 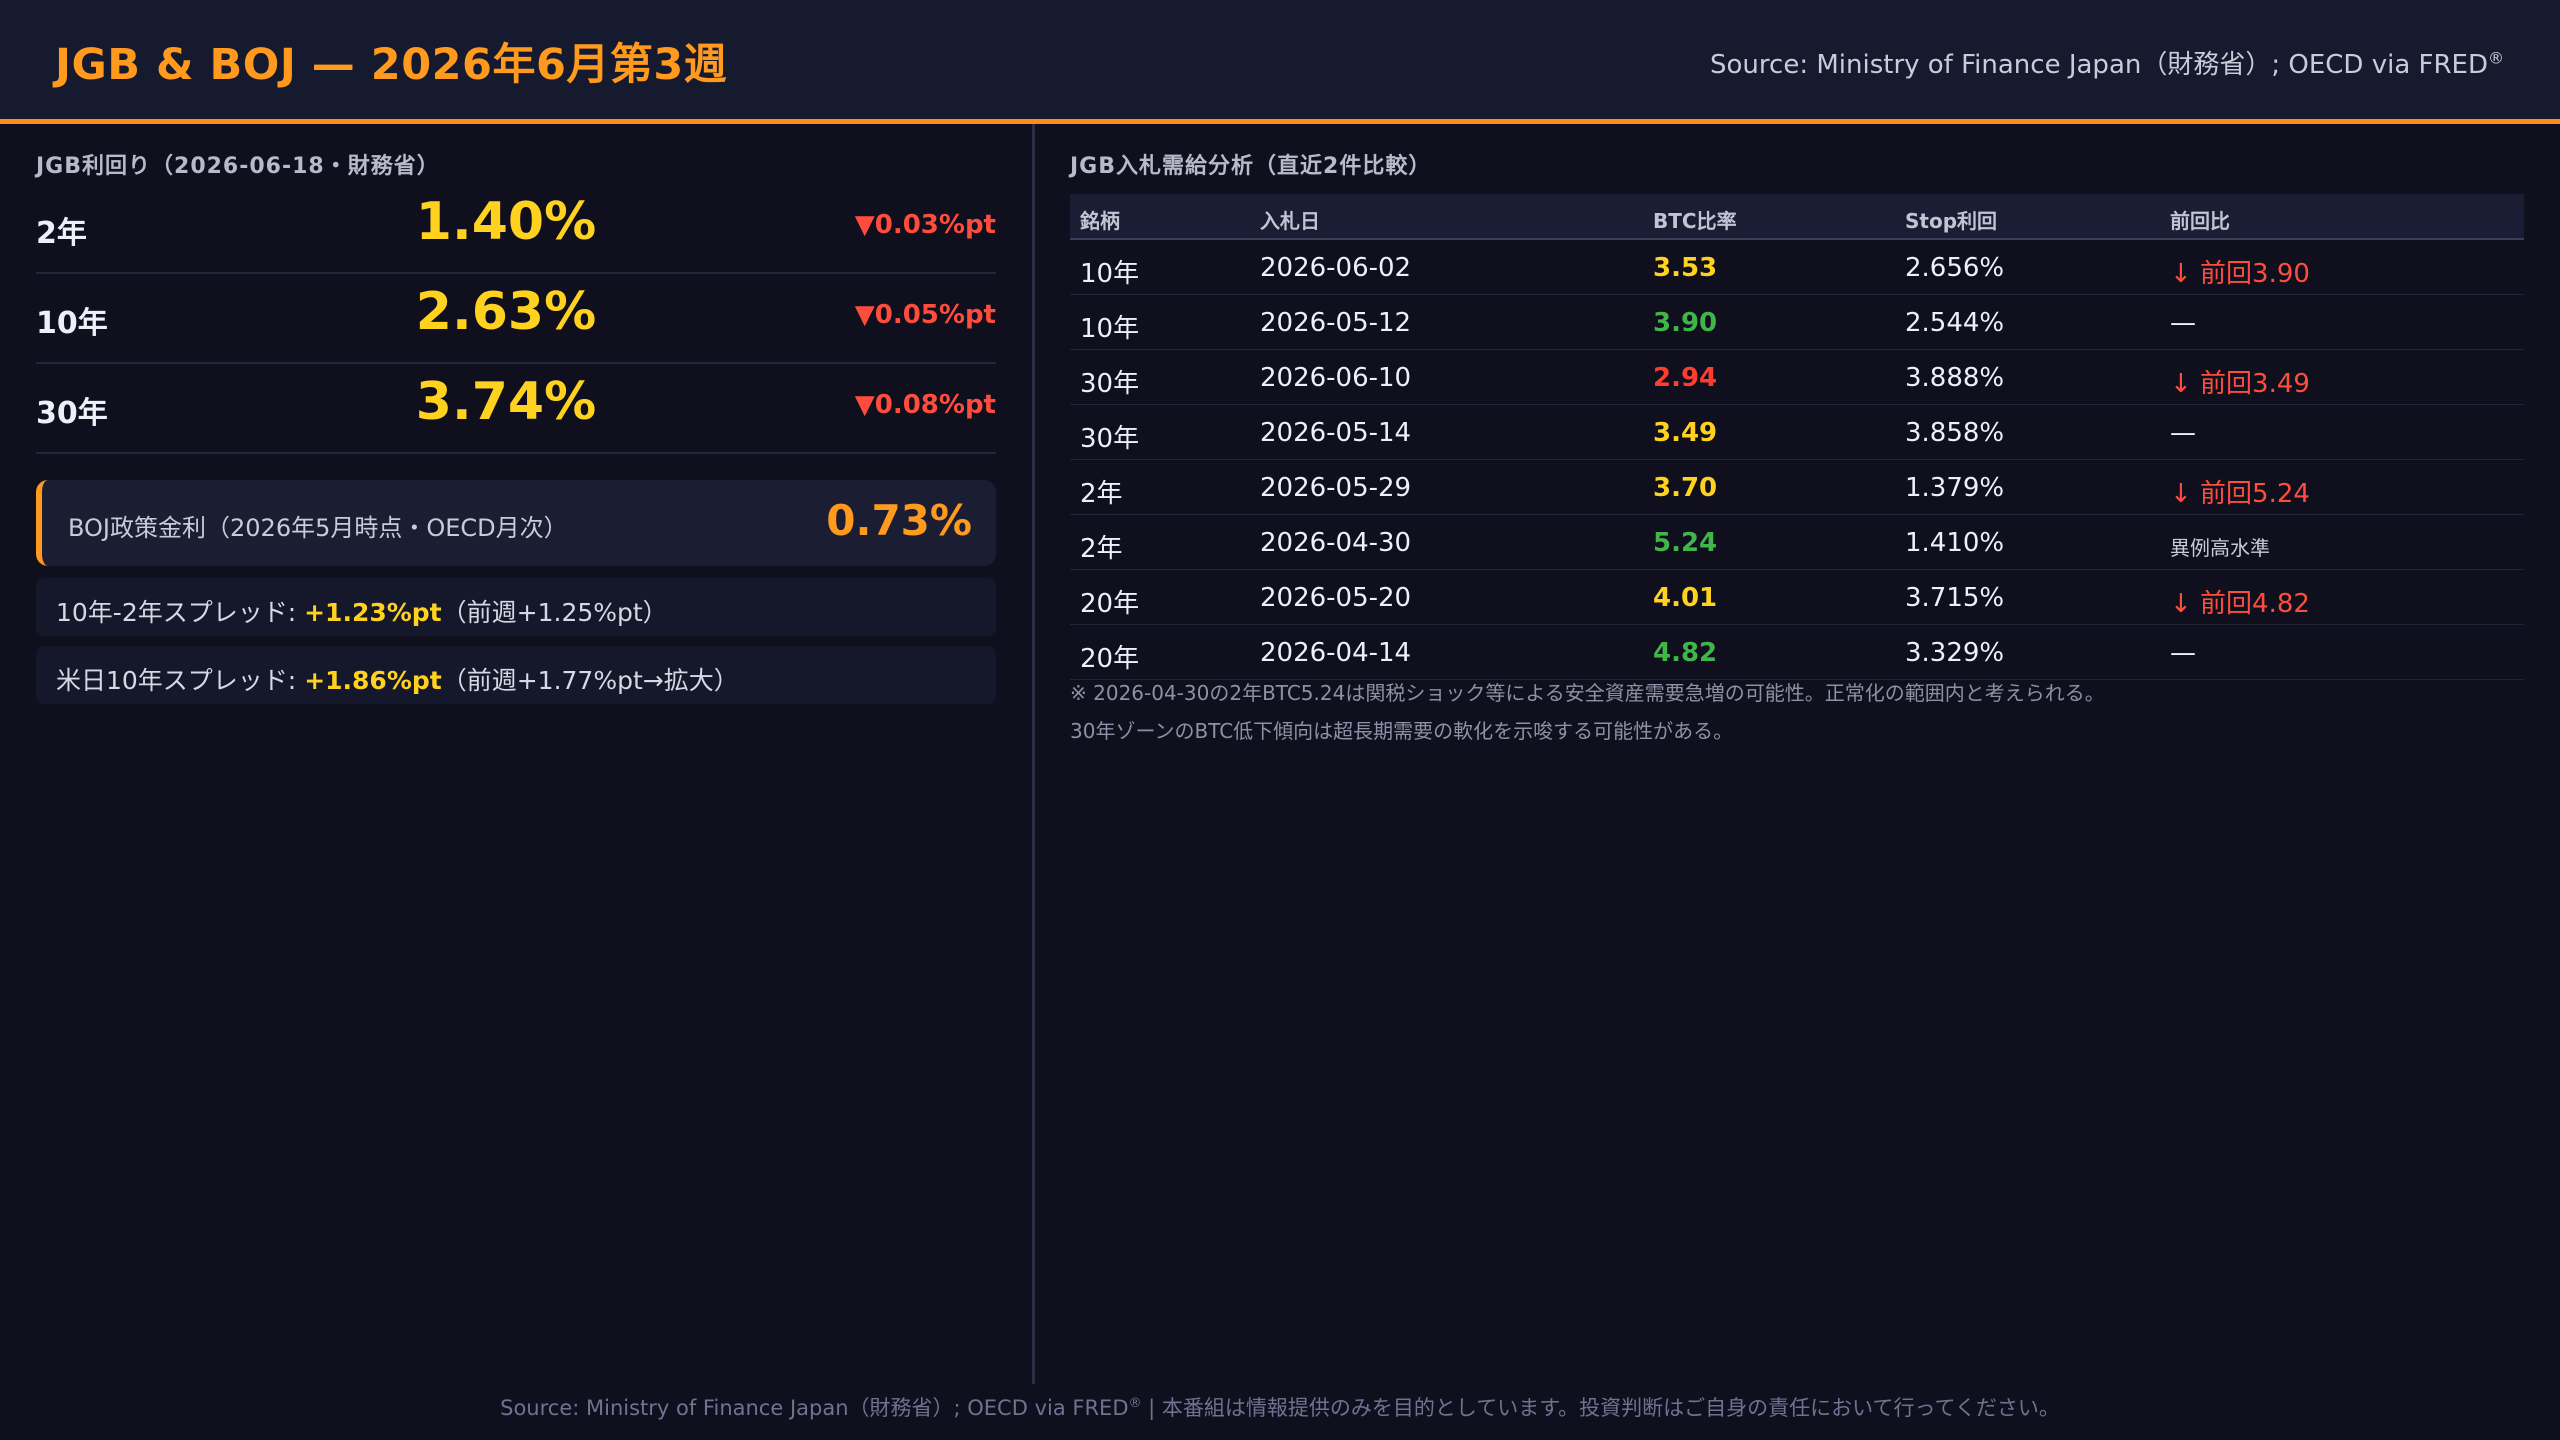 I want to click on cell-stop: 1.410%, so click(x=1955, y=543).